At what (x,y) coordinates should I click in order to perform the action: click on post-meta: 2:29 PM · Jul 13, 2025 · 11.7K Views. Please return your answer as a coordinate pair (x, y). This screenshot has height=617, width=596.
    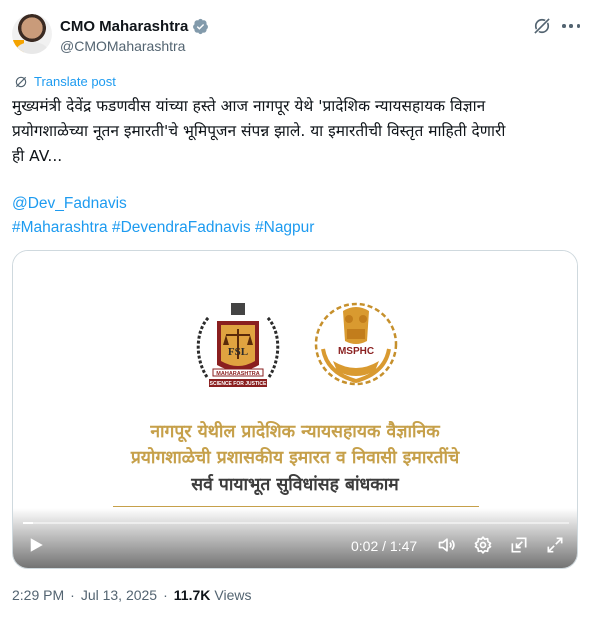
    Looking at the image, I should click on (131, 595).